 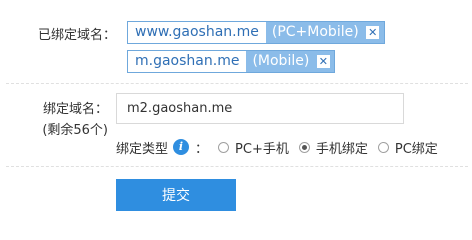 I want to click on domain-input, so click(x=260, y=108).